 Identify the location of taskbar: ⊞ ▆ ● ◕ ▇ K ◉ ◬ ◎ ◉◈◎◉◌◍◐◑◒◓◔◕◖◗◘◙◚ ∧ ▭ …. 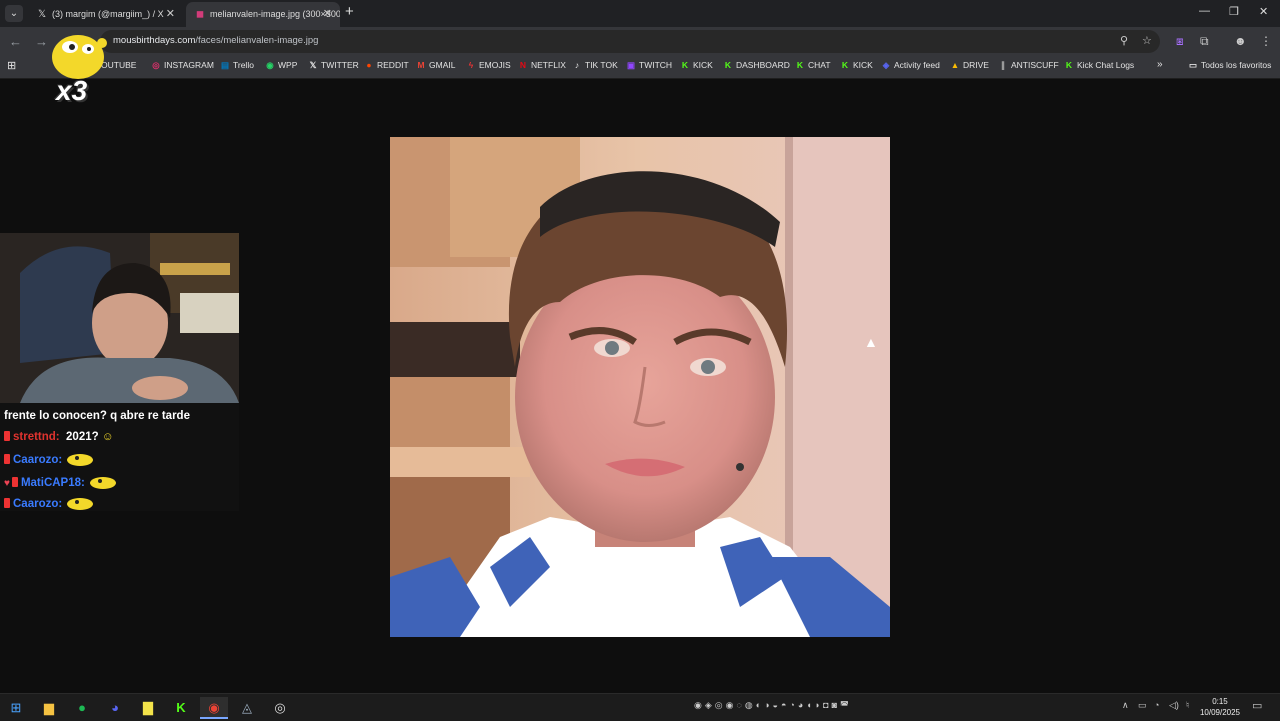
(640, 707).